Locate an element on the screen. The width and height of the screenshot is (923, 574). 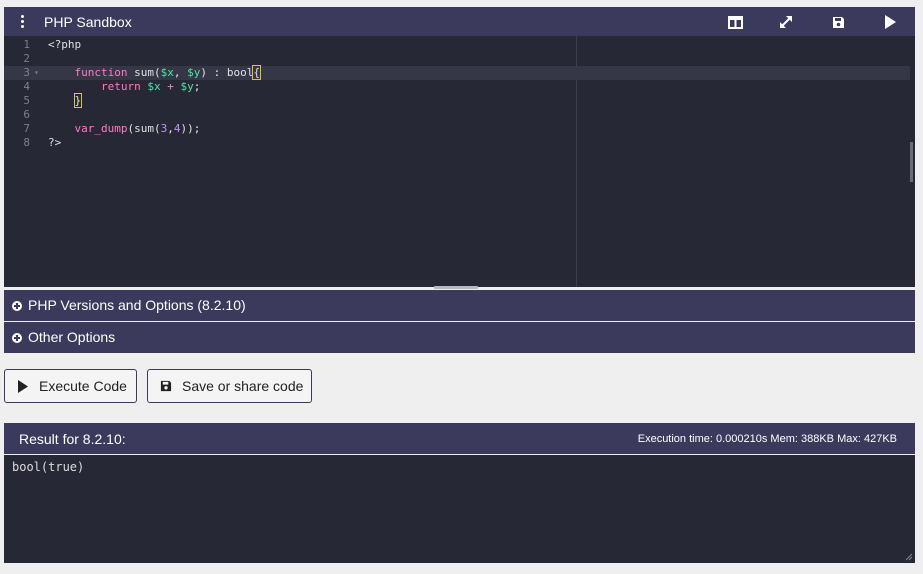
sandbox-header: PHP Sandbox is located at coordinates (459, 21).